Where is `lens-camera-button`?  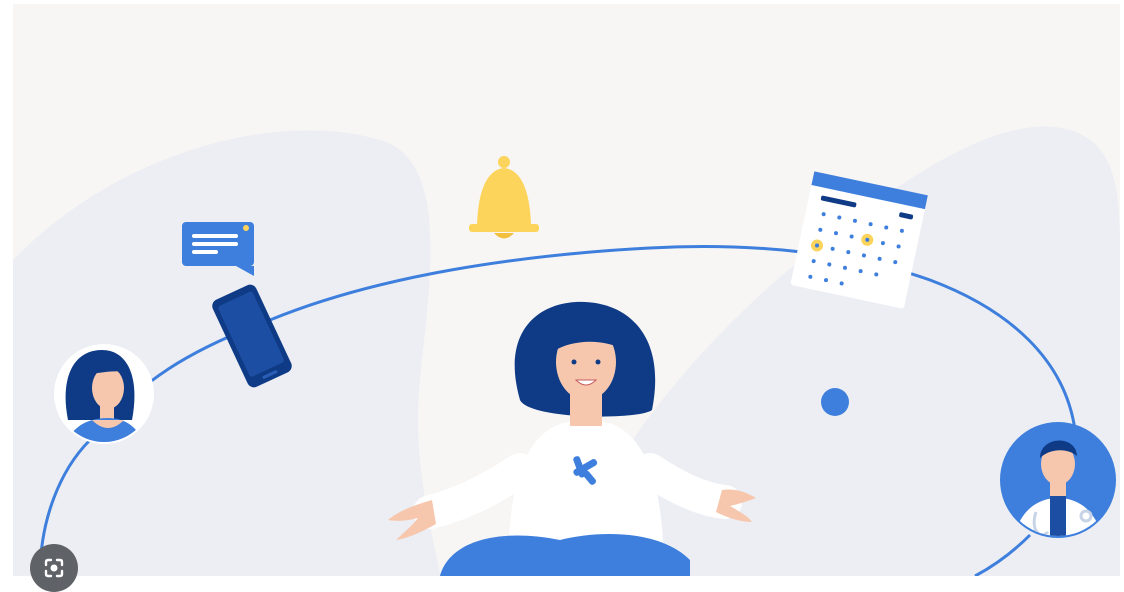
lens-camera-button is located at coordinates (54, 568).